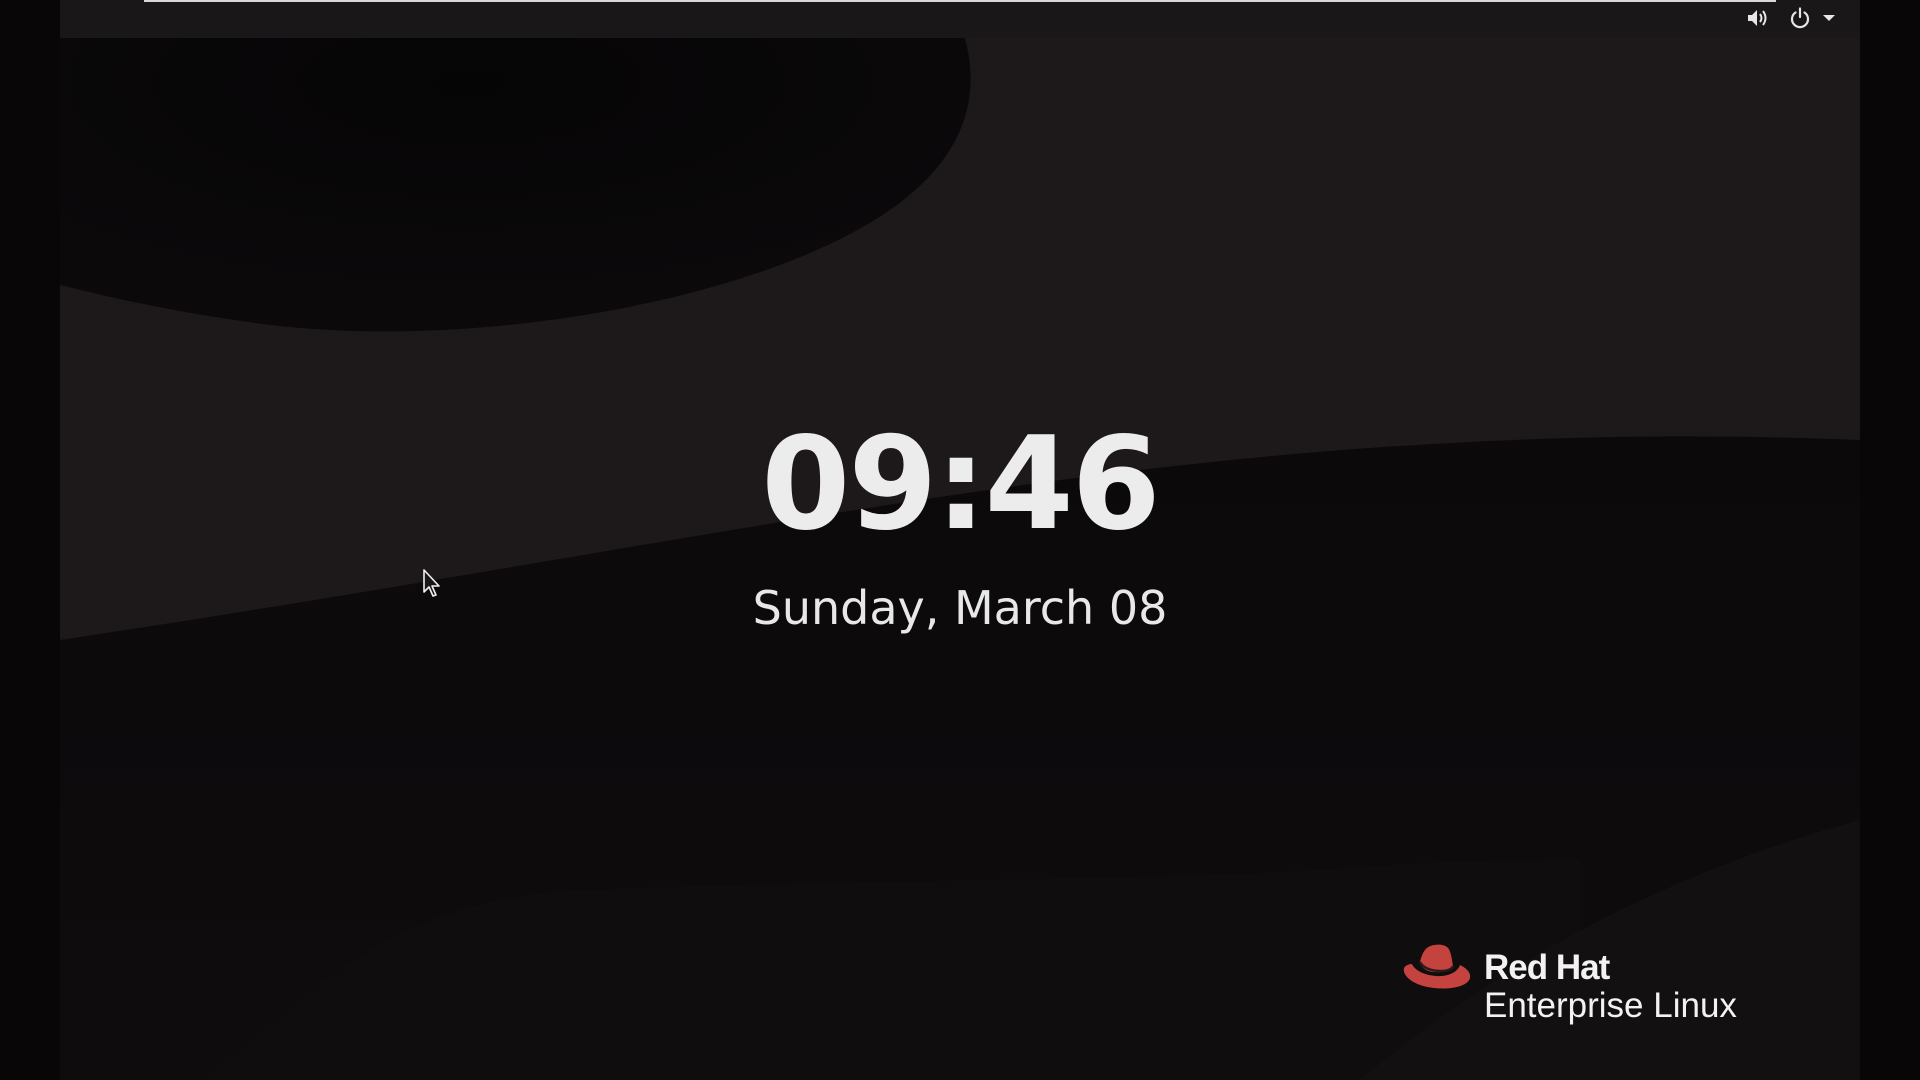 Image resolution: width=1920 pixels, height=1080 pixels. I want to click on top-bar-highlight, so click(960, 1).